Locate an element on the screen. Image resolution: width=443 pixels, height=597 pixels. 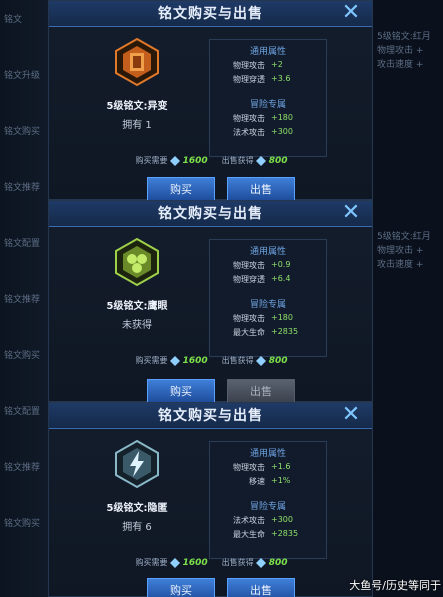
stat-row: 物理攻击 +0.9 is located at coordinates (262, 265).